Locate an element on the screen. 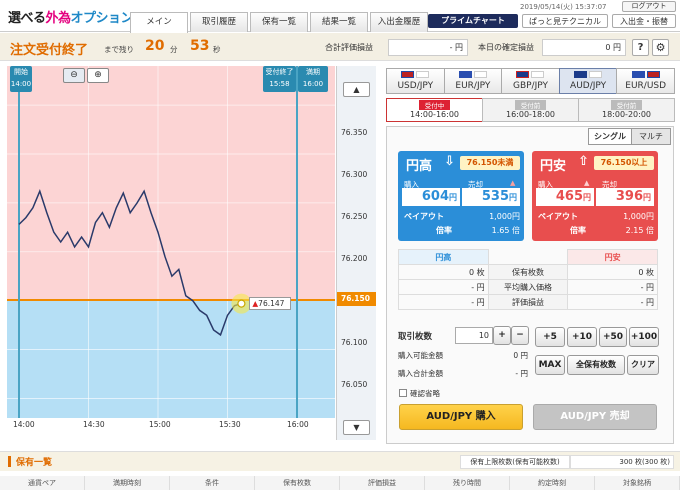 The width and height of the screenshot is (680, 504). single-mode-tab: シングル is located at coordinates (610, 136).